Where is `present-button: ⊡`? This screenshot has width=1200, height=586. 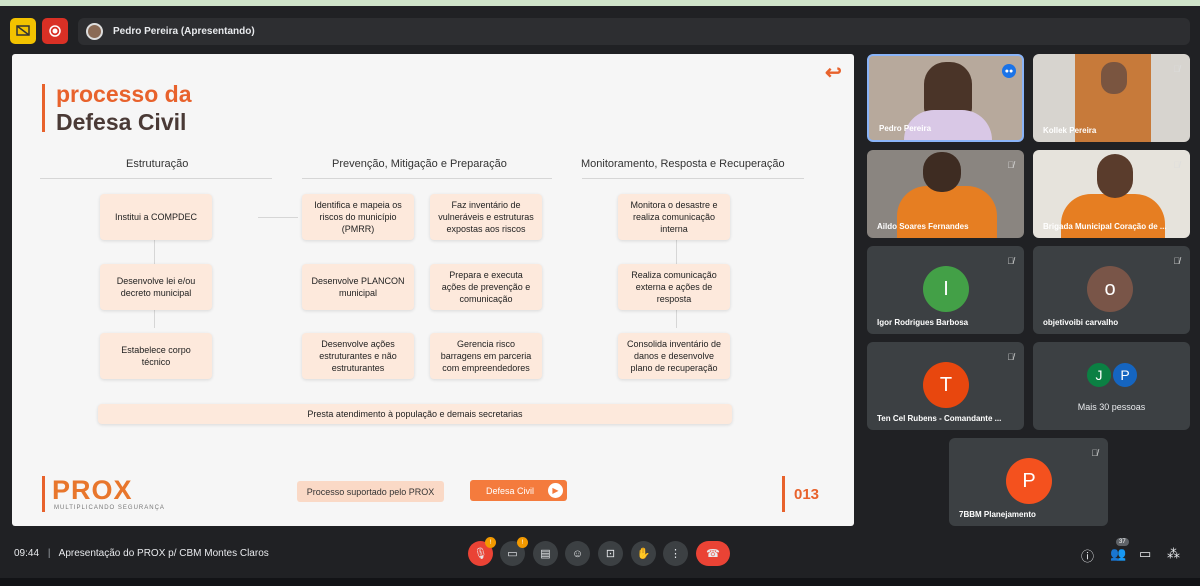
present-button: ⊡ is located at coordinates (610, 553).